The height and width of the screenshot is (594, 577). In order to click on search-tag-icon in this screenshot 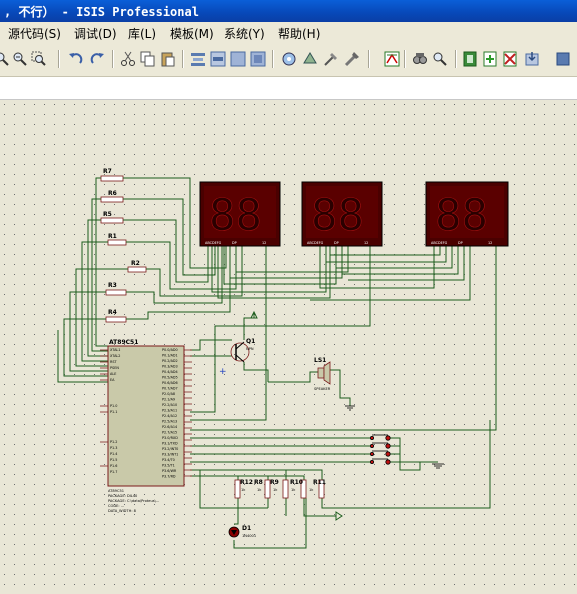, I will do `click(392, 59)`.